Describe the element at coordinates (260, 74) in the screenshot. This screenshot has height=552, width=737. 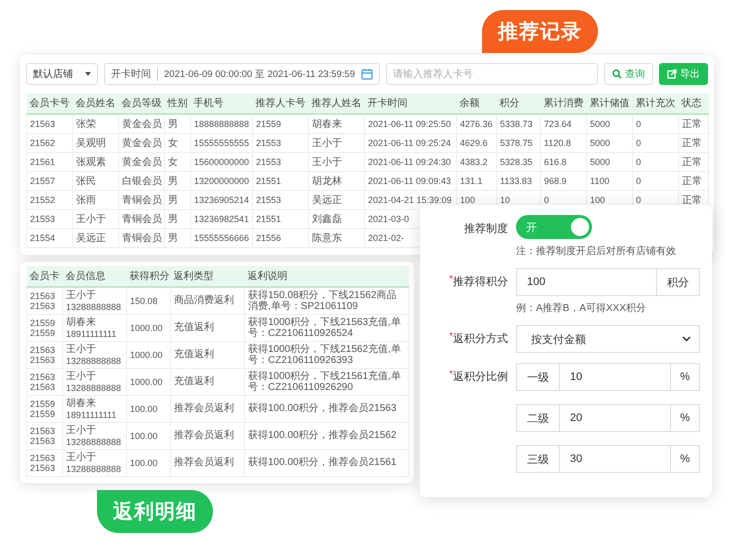
I see `date-range-text: 2021-06-09 00:00:00 至 2021-06-11 23:59:59` at that location.